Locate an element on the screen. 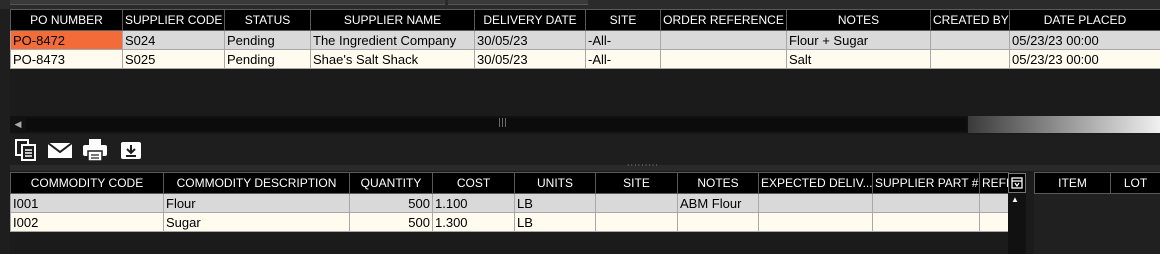 The width and height of the screenshot is (1160, 254). email-icon is located at coordinates (60, 150).